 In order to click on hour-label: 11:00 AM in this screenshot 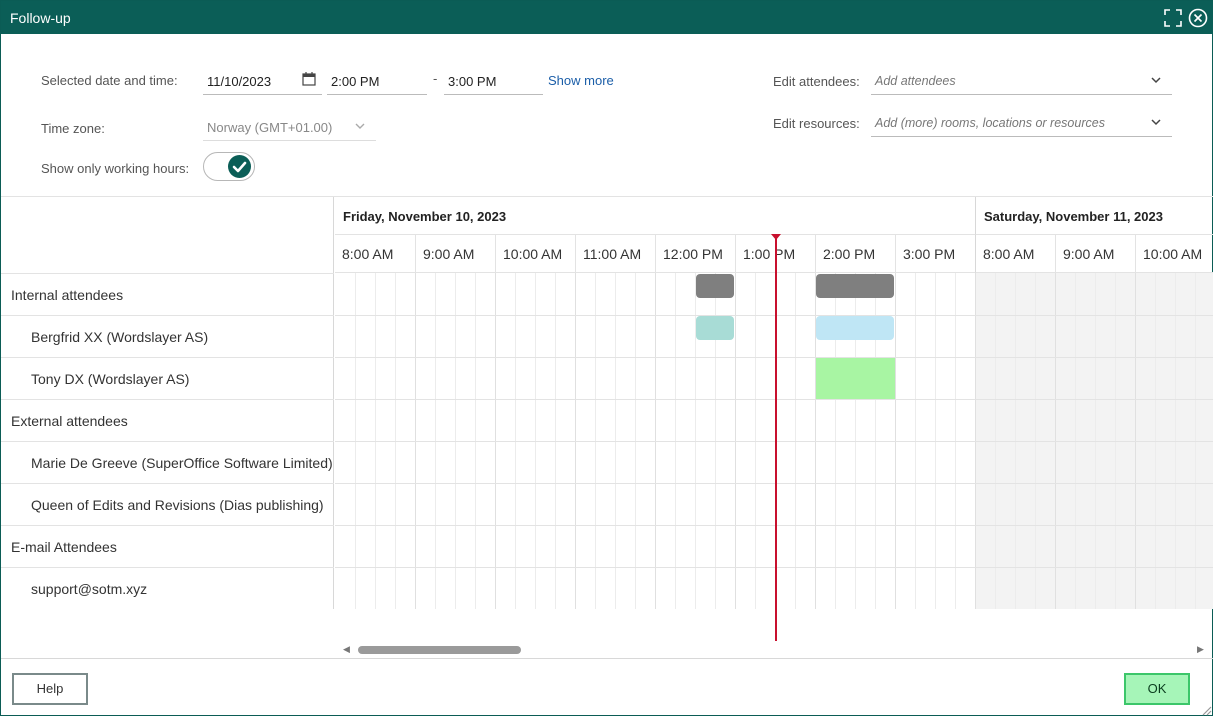, I will do `click(612, 254)`.